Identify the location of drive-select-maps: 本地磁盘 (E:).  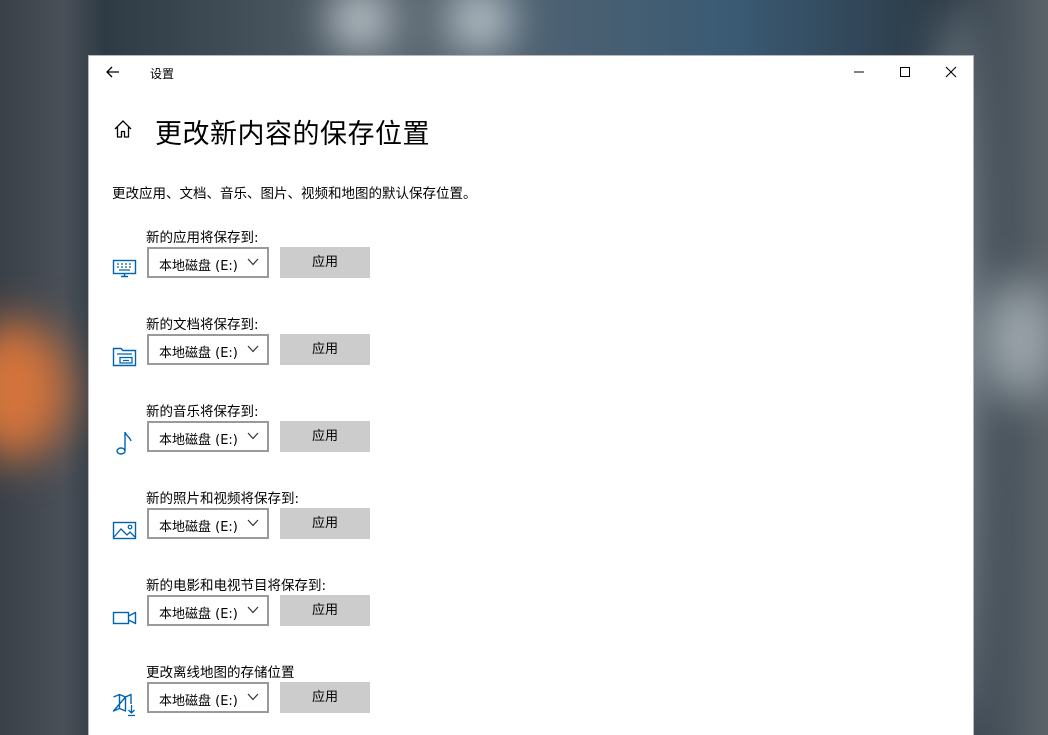
(208, 697).